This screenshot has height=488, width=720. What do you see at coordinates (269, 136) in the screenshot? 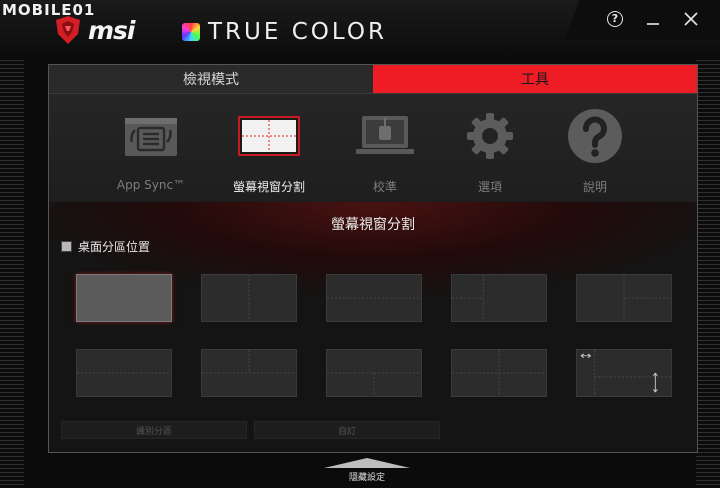
I see `screen-split-icon` at bounding box center [269, 136].